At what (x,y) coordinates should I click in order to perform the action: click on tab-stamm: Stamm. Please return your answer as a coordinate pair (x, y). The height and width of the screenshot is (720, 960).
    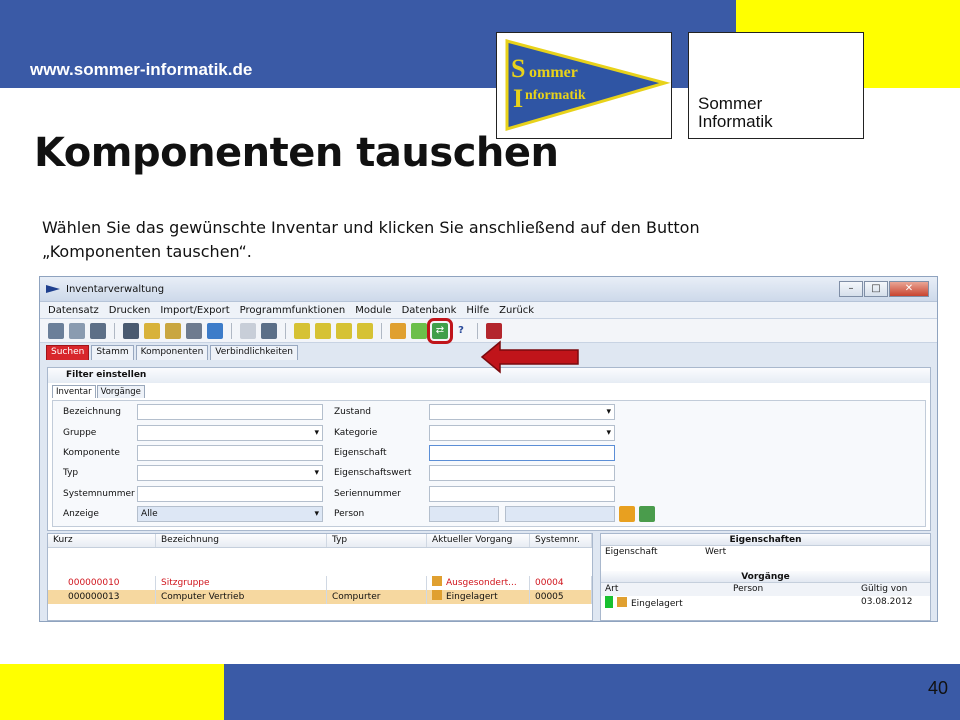
    Looking at the image, I should click on (112, 352).